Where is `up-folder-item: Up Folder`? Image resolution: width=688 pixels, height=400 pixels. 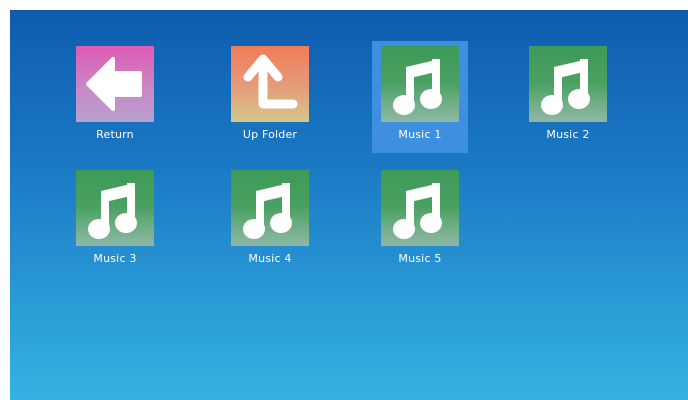
up-folder-item: Up Folder is located at coordinates (270, 97).